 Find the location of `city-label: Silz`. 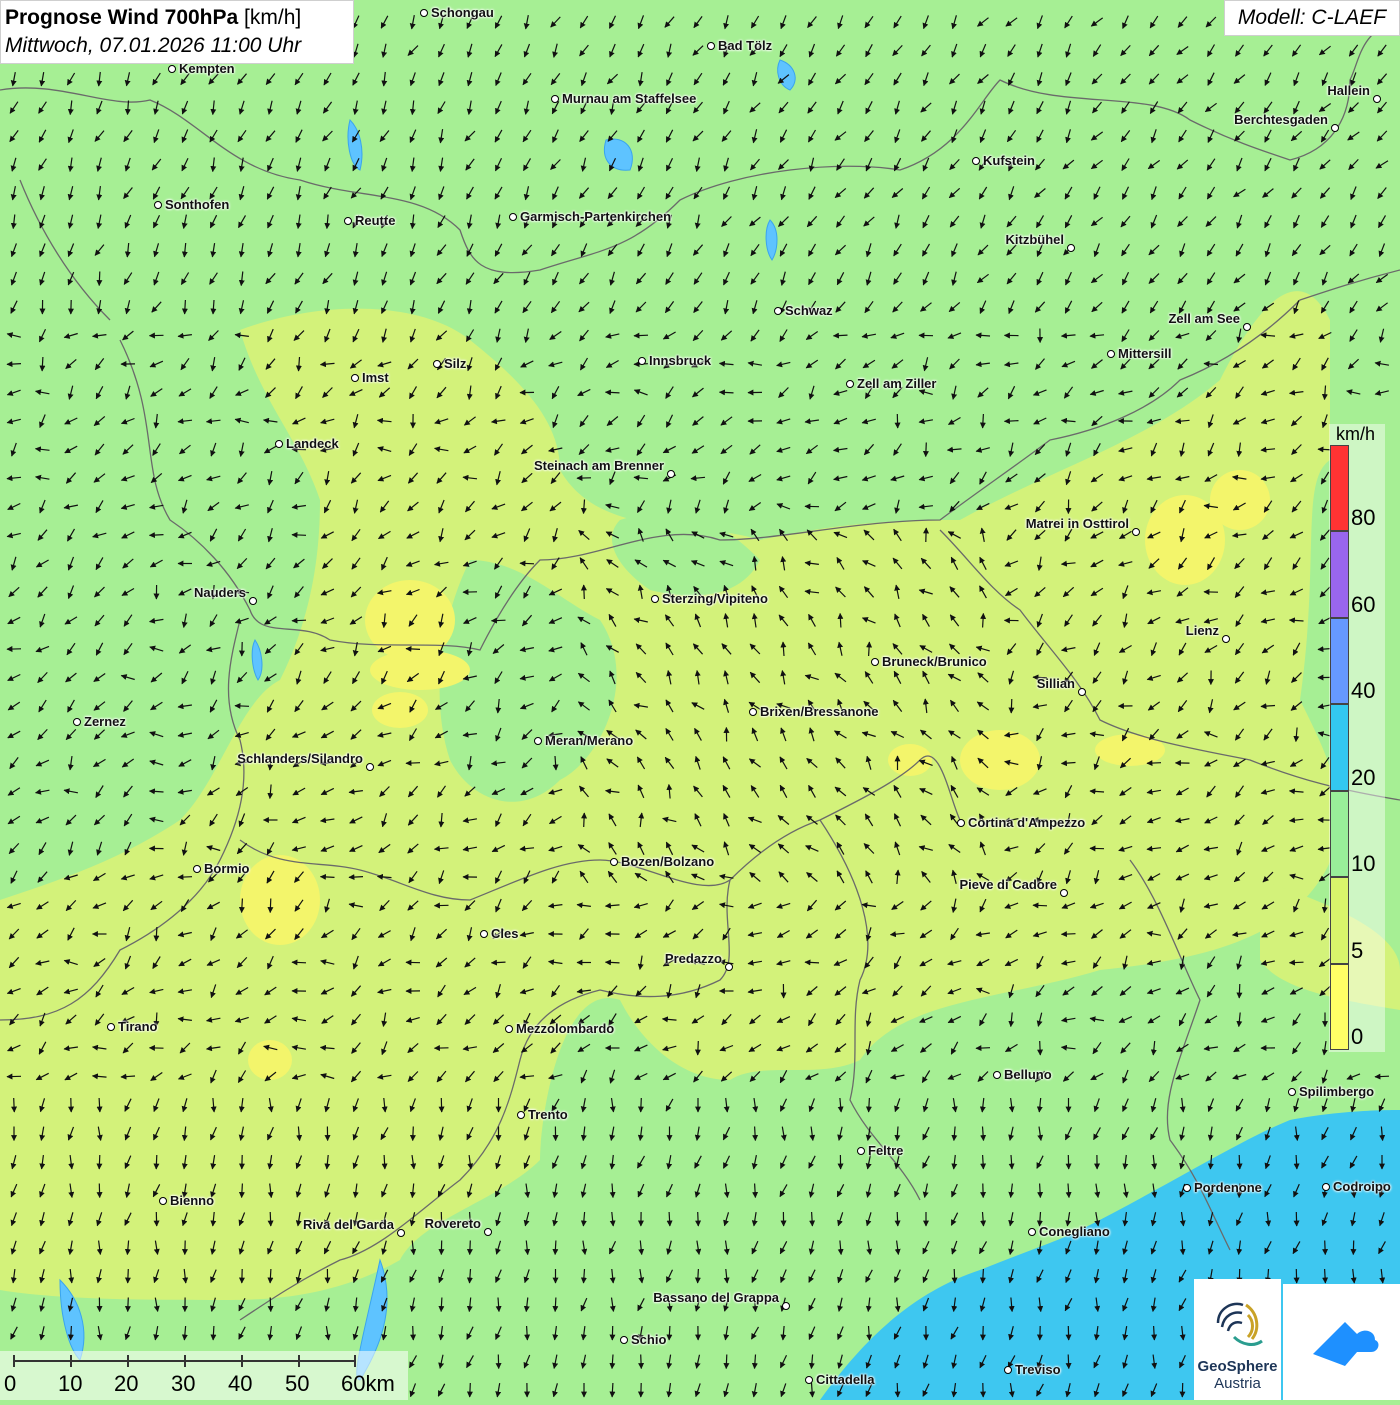

city-label: Silz is located at coordinates (455, 364).